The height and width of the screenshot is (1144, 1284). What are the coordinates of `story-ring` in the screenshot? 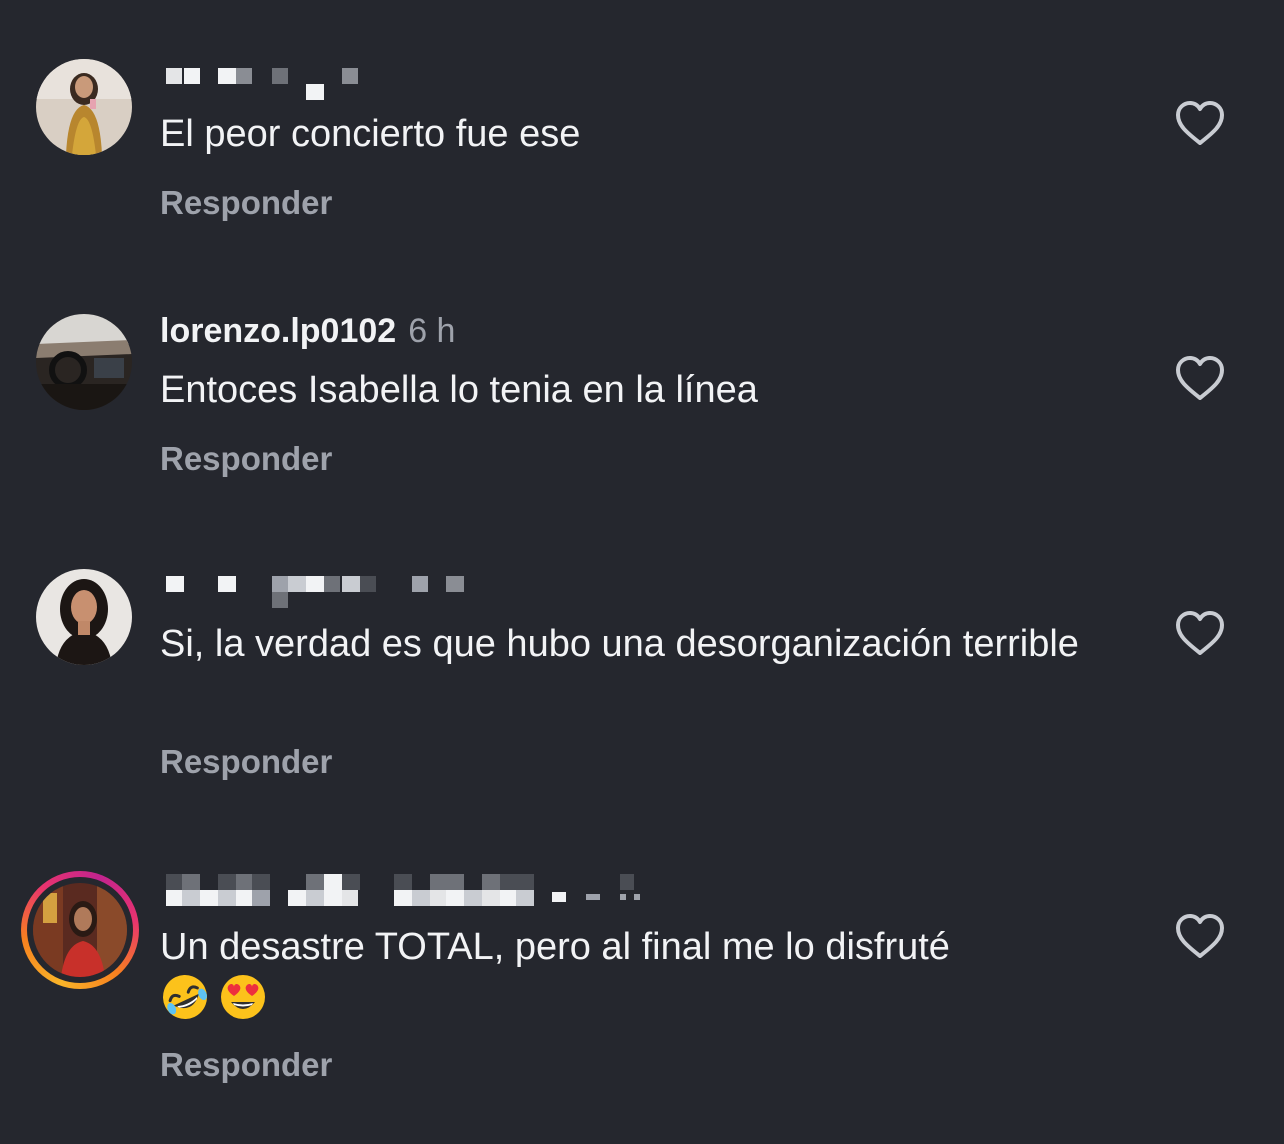 It's located at (80, 930).